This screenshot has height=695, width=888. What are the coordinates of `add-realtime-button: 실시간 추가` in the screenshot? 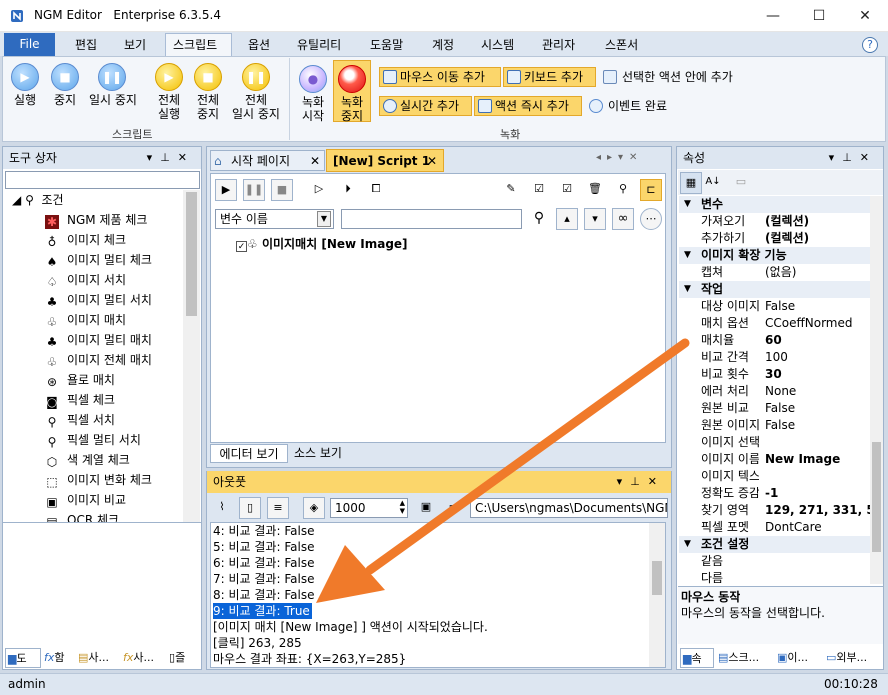 It's located at (425, 106).